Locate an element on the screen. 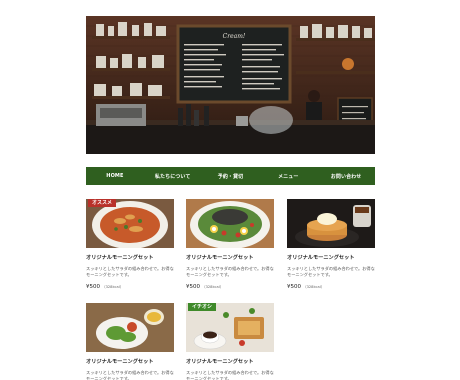  menu-photo-breakfast is located at coordinates (130, 327).